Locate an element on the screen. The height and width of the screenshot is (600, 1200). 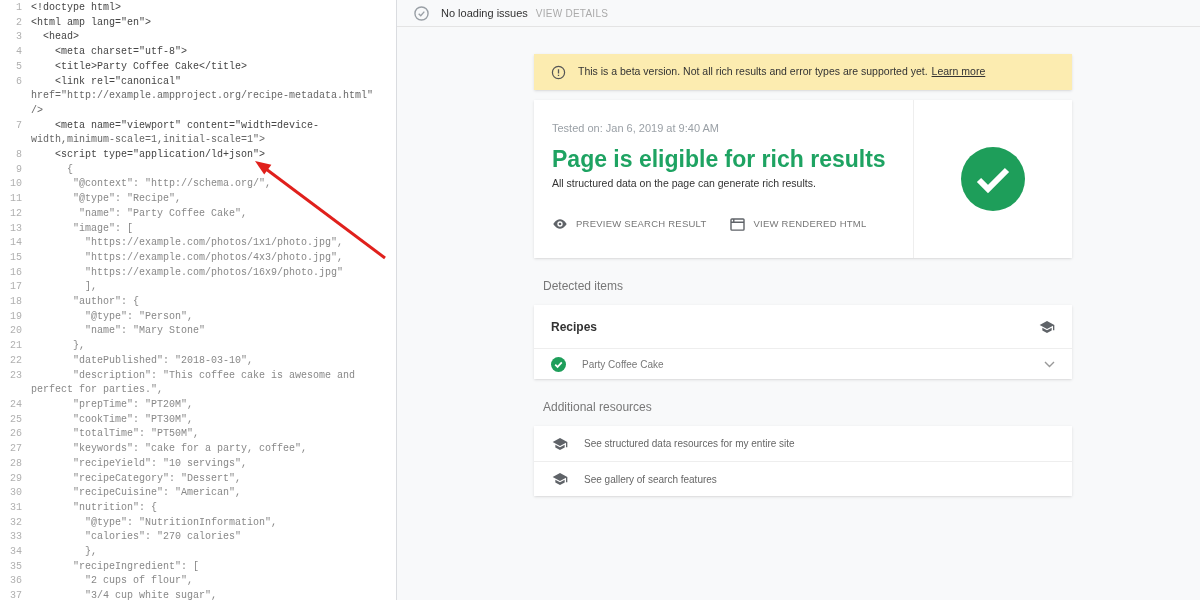
recipes-title: Recipes is located at coordinates (574, 327).